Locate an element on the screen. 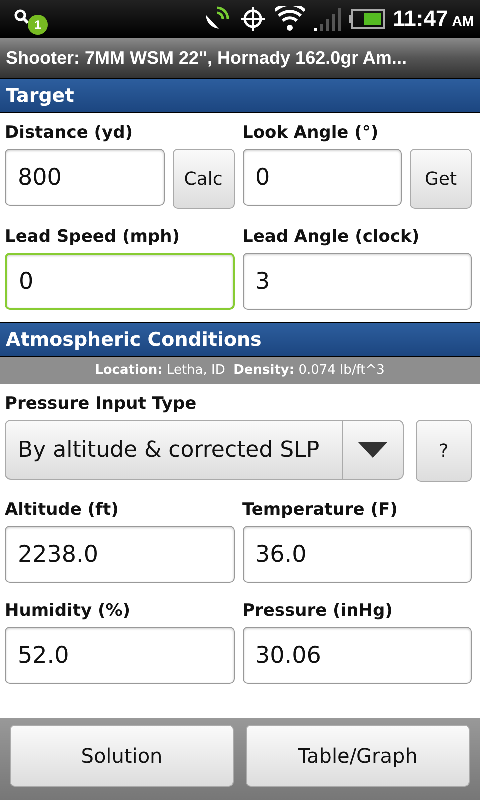  bottom-button: Table/Graph is located at coordinates (358, 756).